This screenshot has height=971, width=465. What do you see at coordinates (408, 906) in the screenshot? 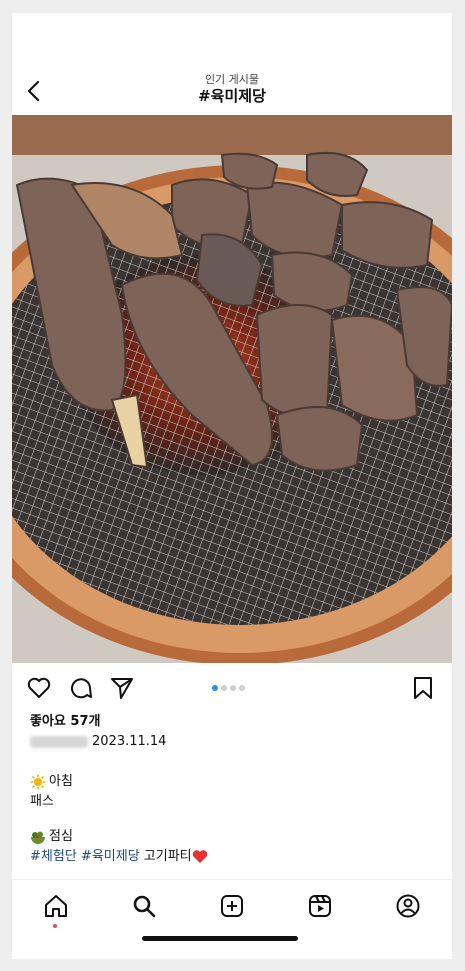
I see `profile-icon` at bounding box center [408, 906].